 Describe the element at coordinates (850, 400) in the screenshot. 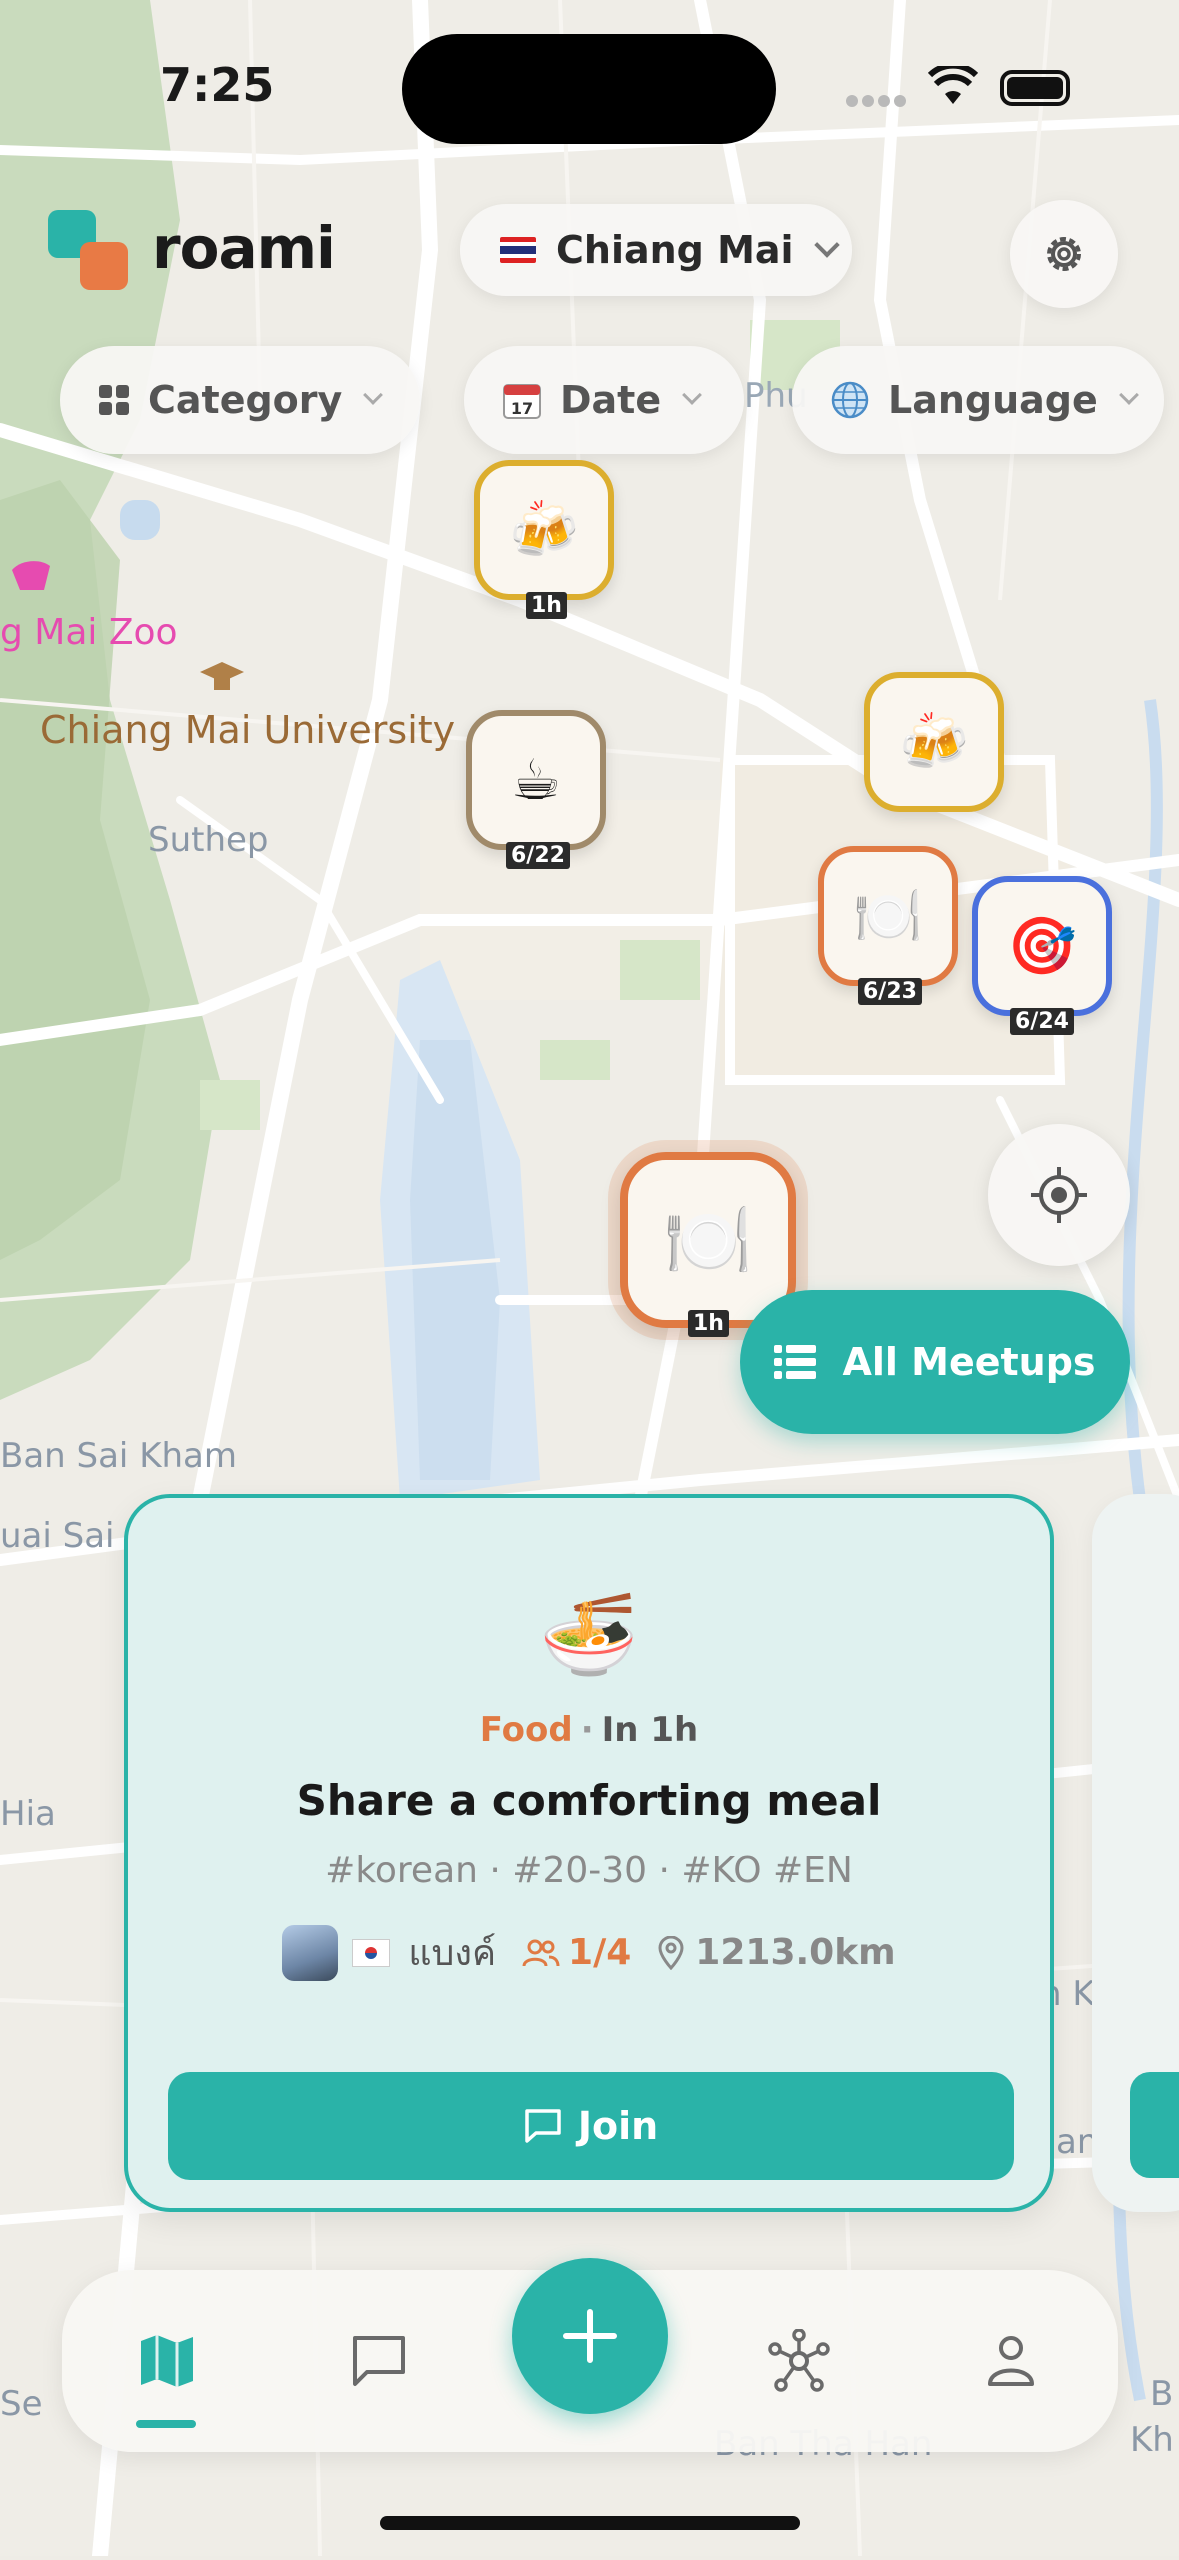

I see `globe-icon` at that location.